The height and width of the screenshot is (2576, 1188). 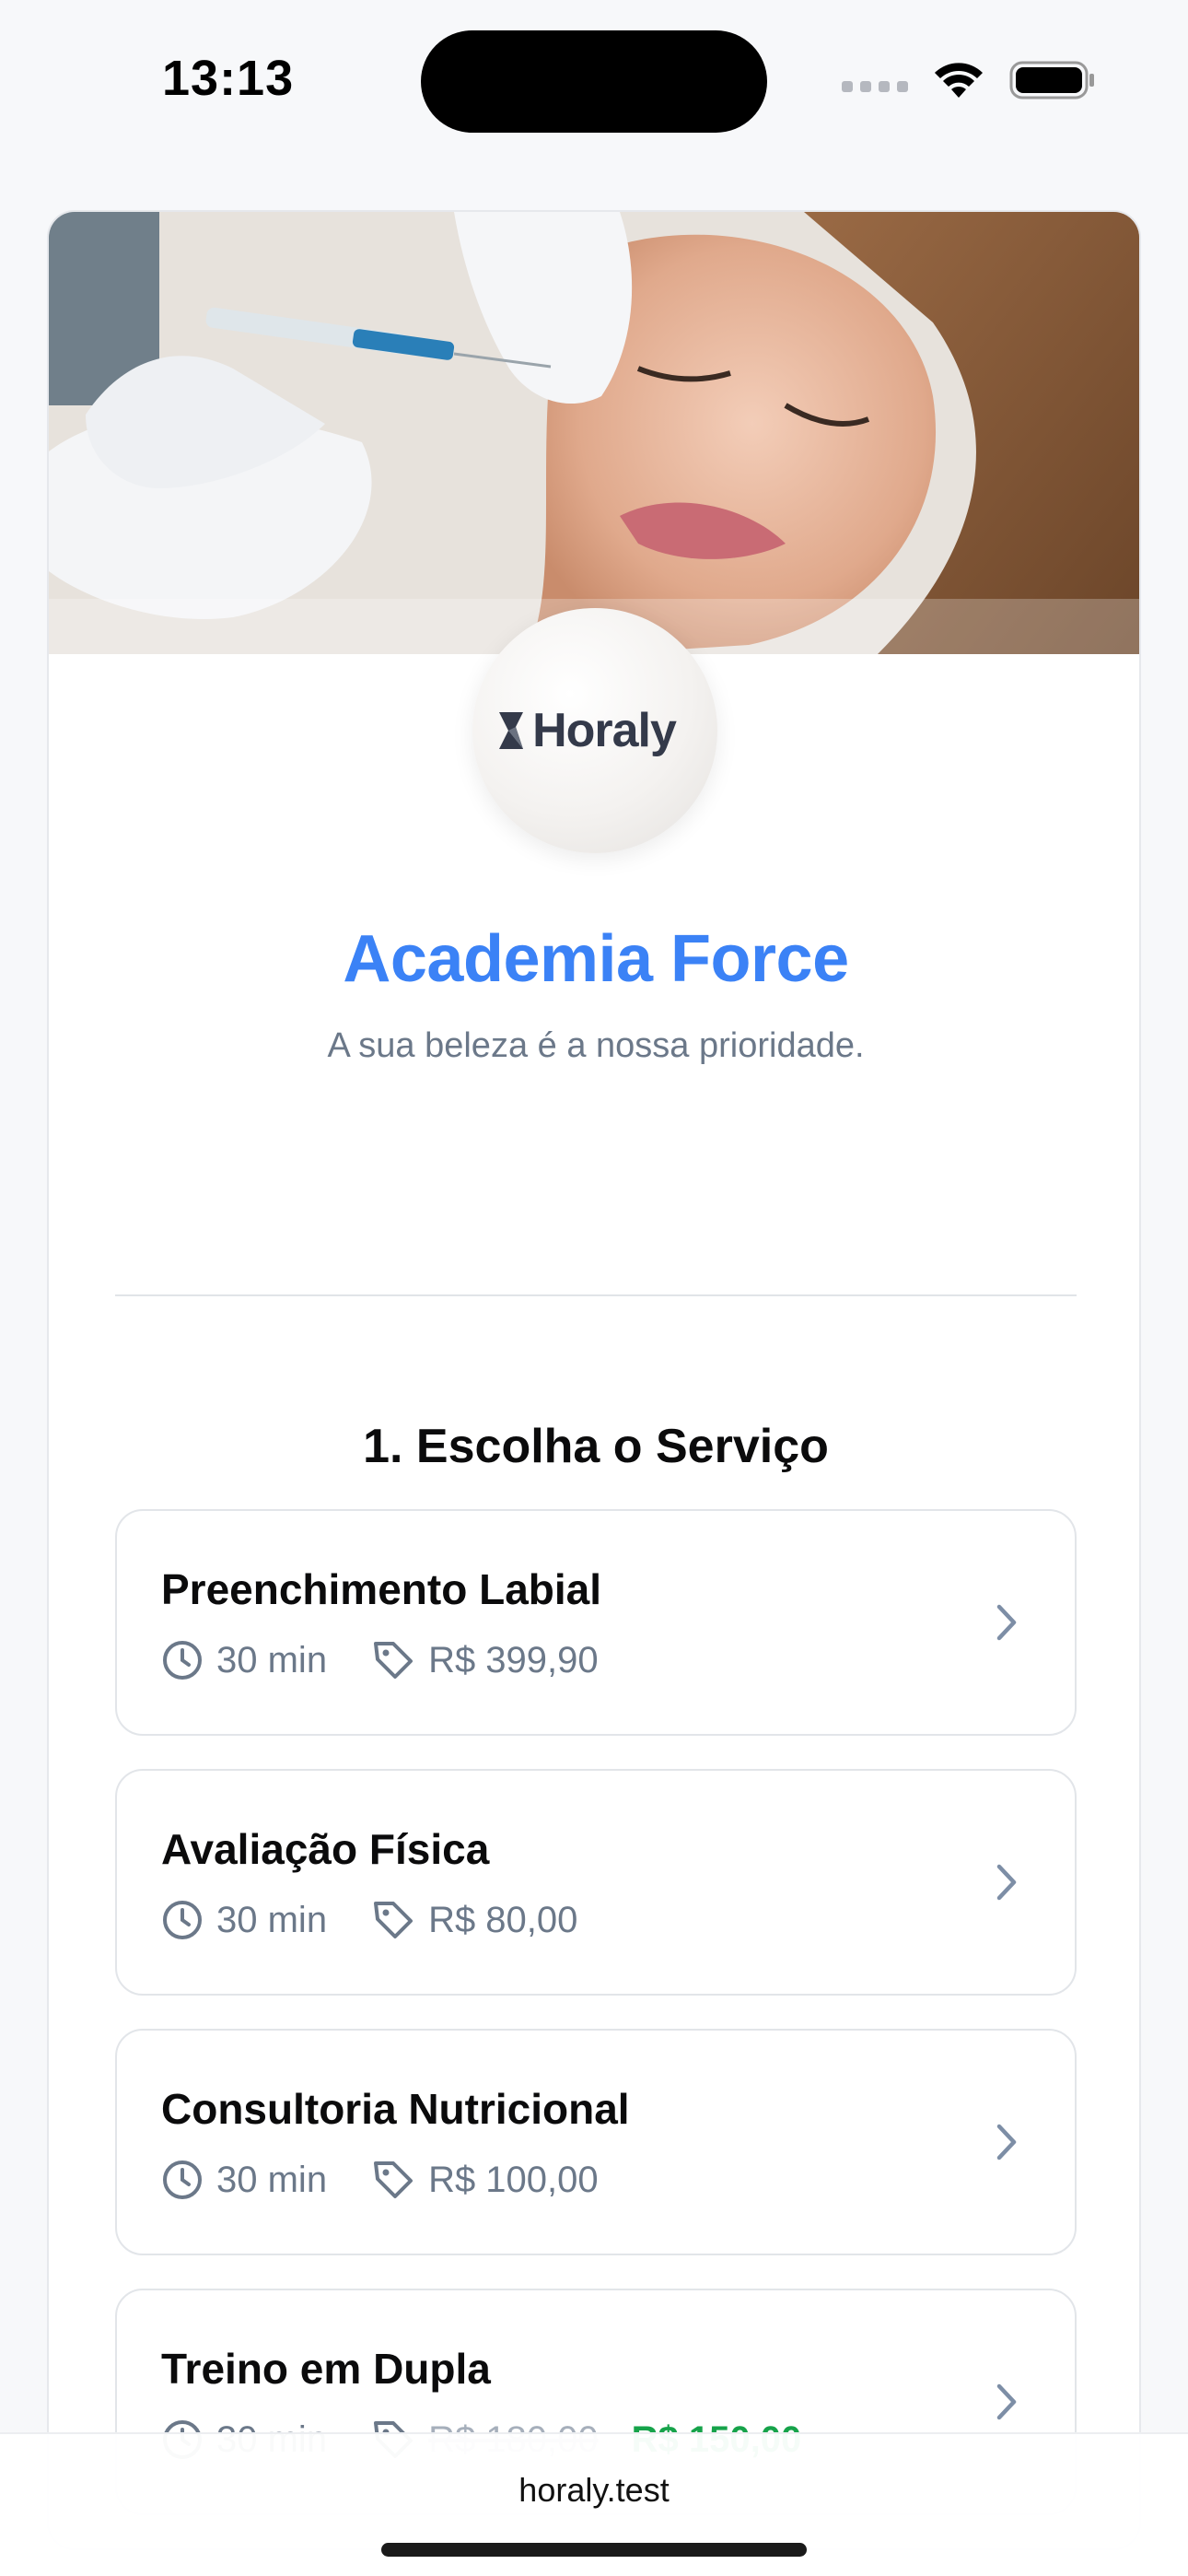 What do you see at coordinates (511, 731) in the screenshot?
I see `logo-mark-icon` at bounding box center [511, 731].